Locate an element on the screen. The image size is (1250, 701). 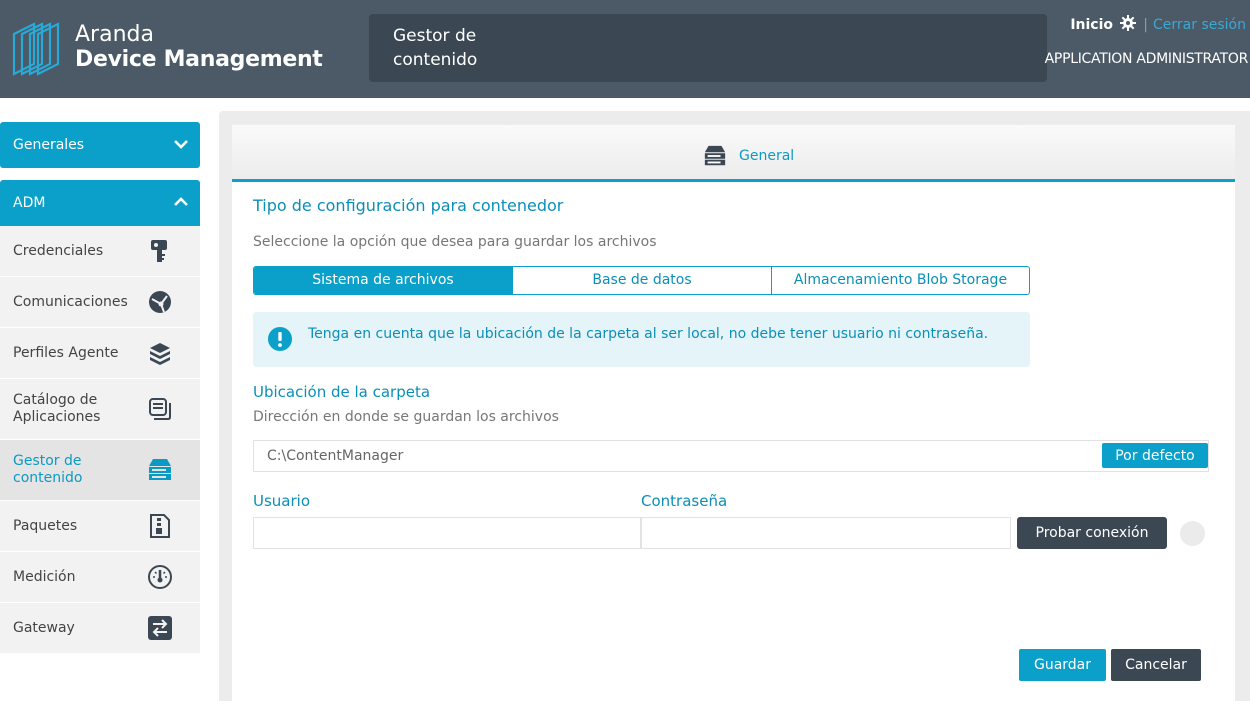
brand-name: Aranda Device Management is located at coordinates (199, 47).